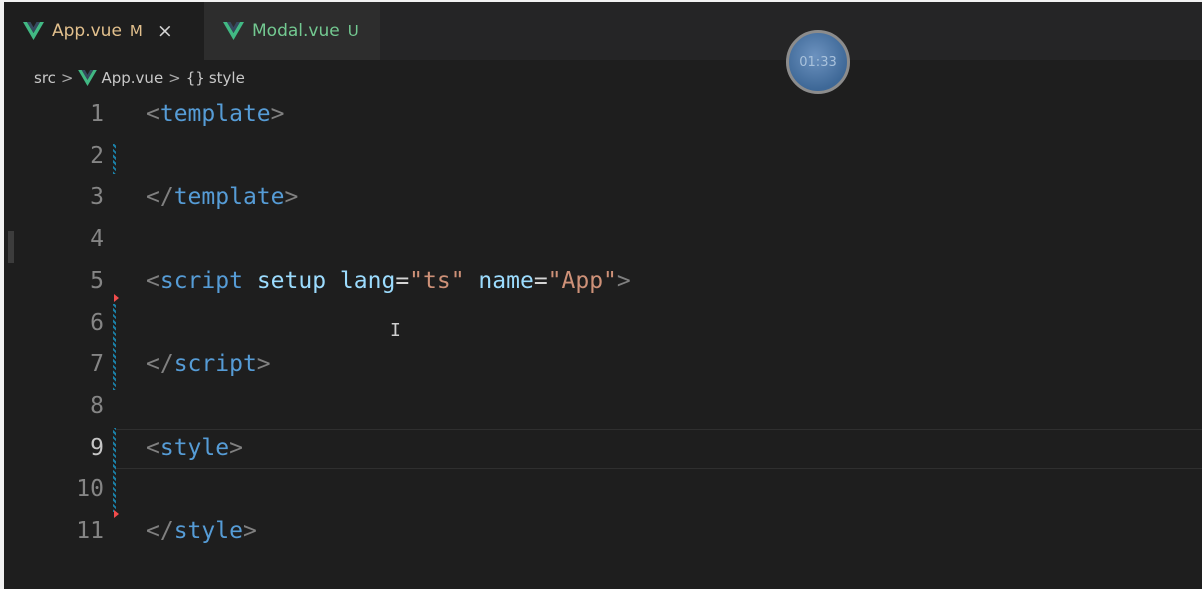  I want to click on line-number: 8, so click(97, 405).